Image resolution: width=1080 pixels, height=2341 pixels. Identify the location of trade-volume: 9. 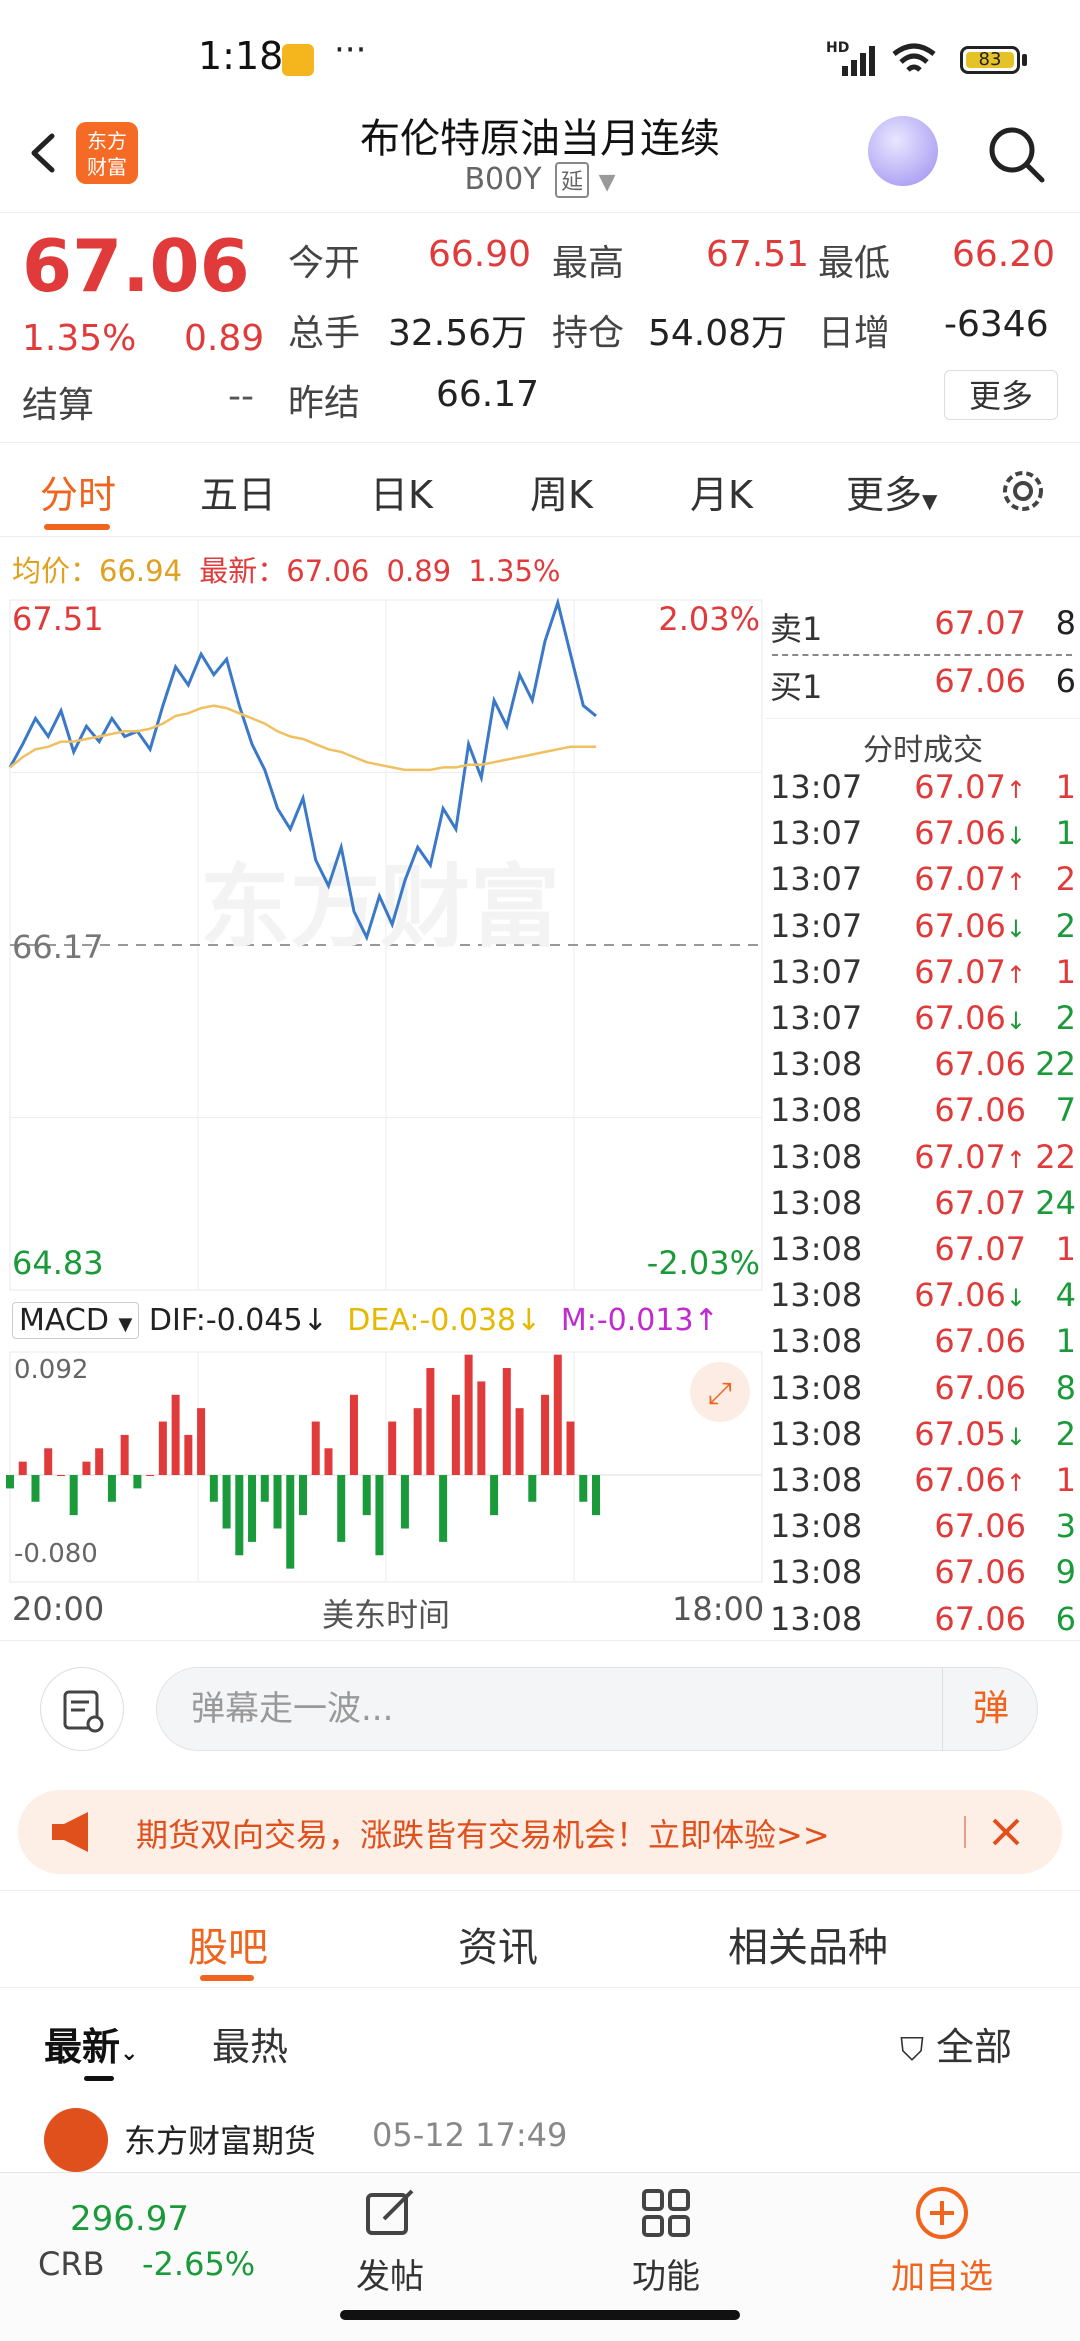
(1065, 1572).